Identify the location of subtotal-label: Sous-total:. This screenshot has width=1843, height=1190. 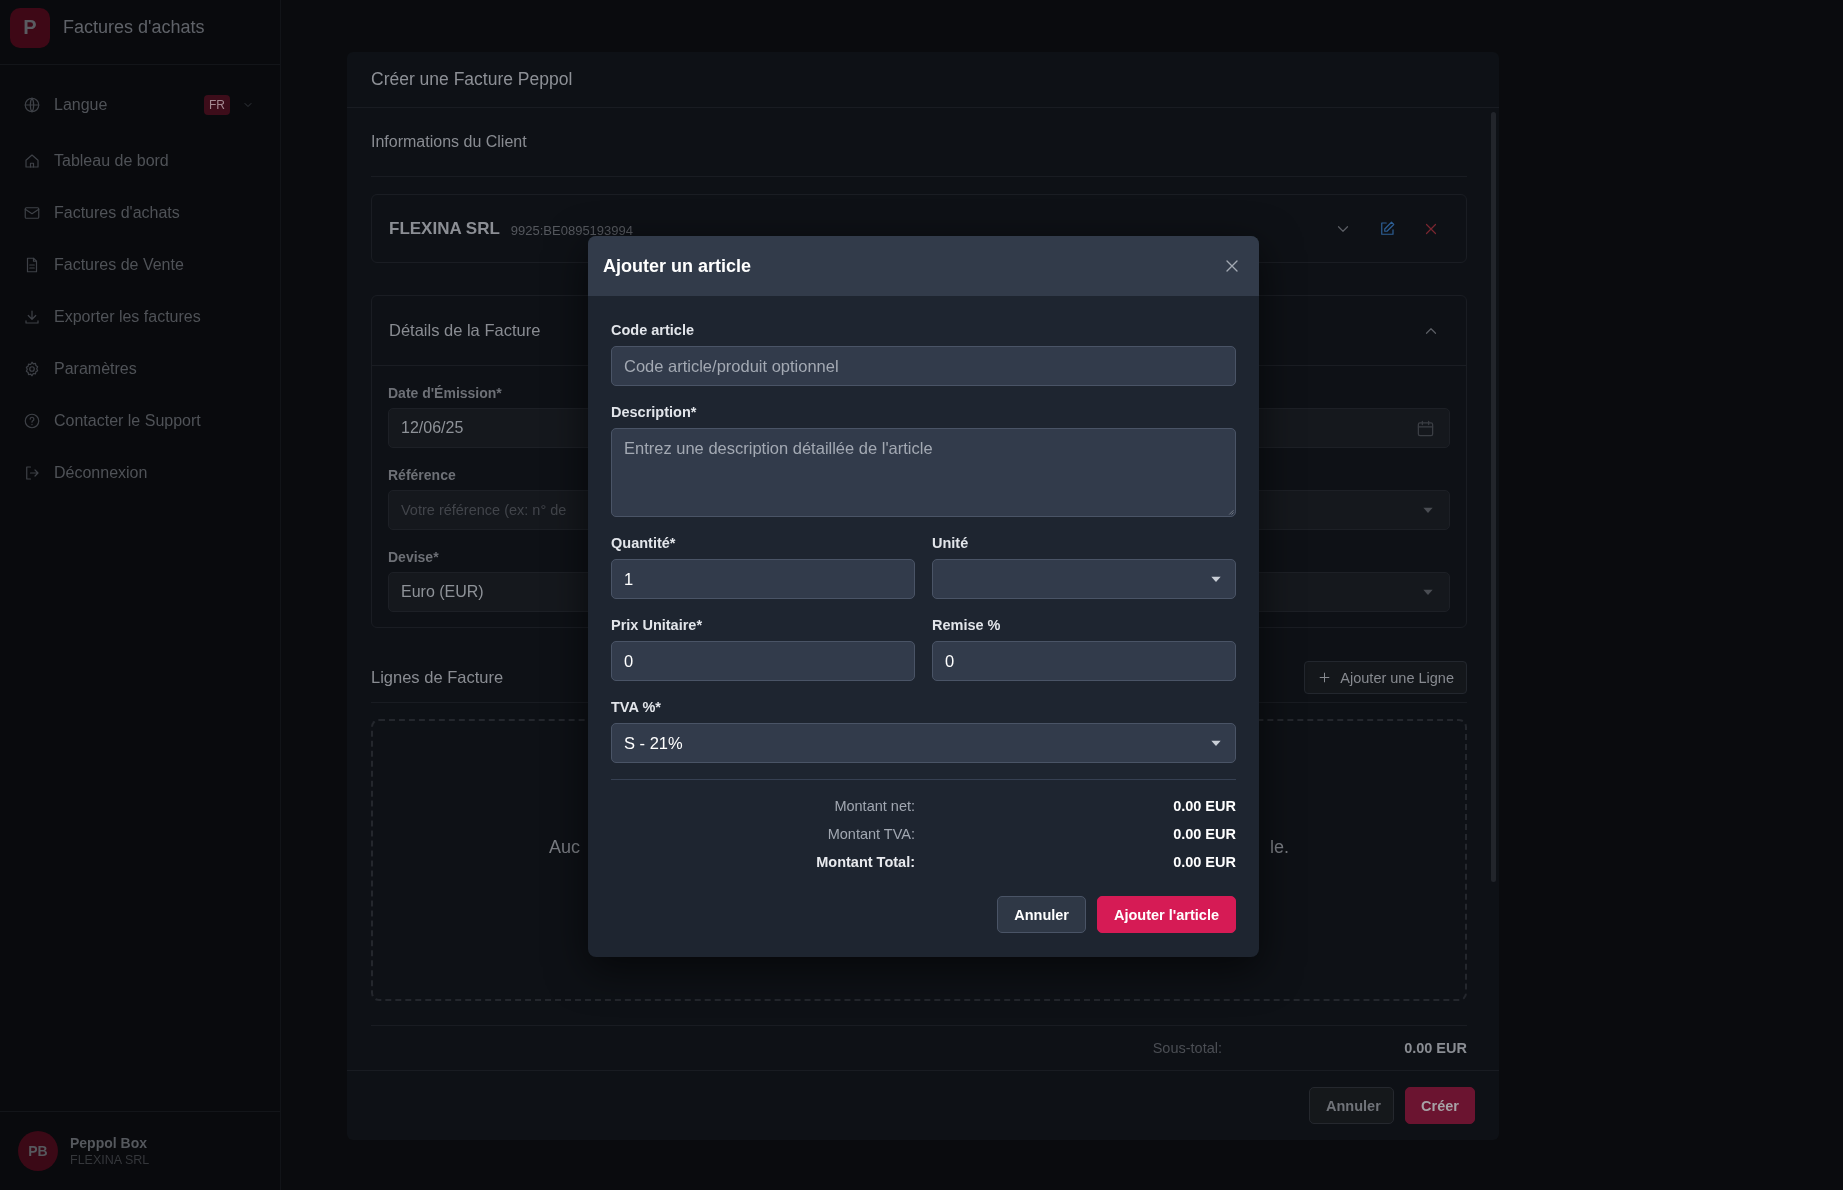
(1187, 1048).